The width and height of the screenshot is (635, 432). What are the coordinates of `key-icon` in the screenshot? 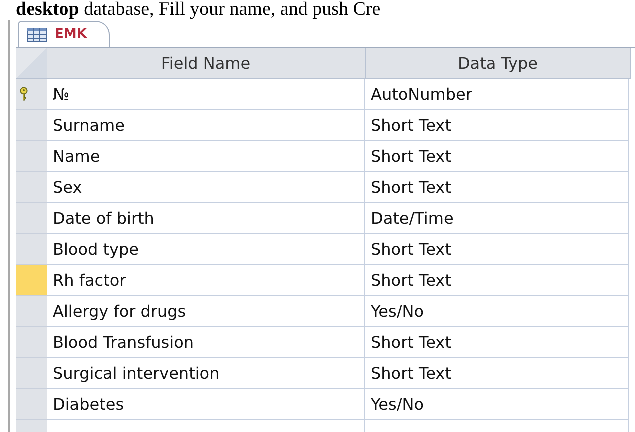 It's located at (24, 94).